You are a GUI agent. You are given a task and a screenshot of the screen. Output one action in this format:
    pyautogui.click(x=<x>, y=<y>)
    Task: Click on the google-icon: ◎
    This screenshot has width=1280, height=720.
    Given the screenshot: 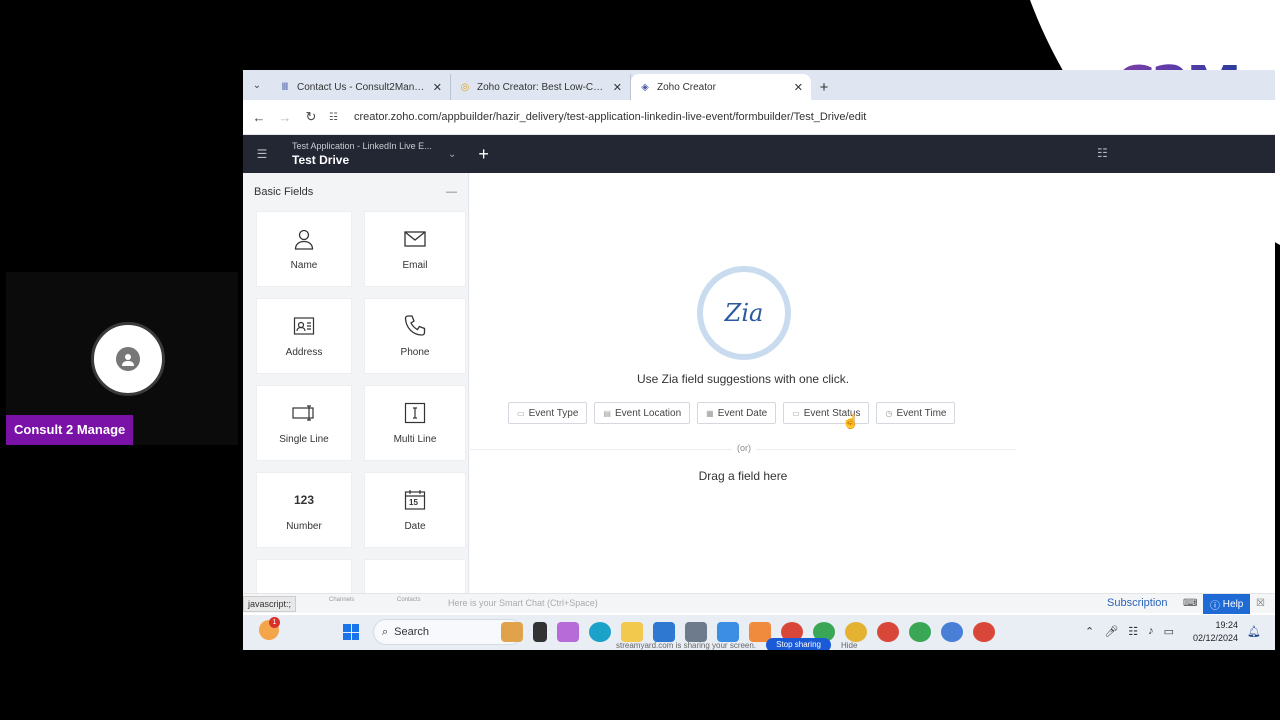 What is the action you would take?
    pyautogui.click(x=465, y=87)
    